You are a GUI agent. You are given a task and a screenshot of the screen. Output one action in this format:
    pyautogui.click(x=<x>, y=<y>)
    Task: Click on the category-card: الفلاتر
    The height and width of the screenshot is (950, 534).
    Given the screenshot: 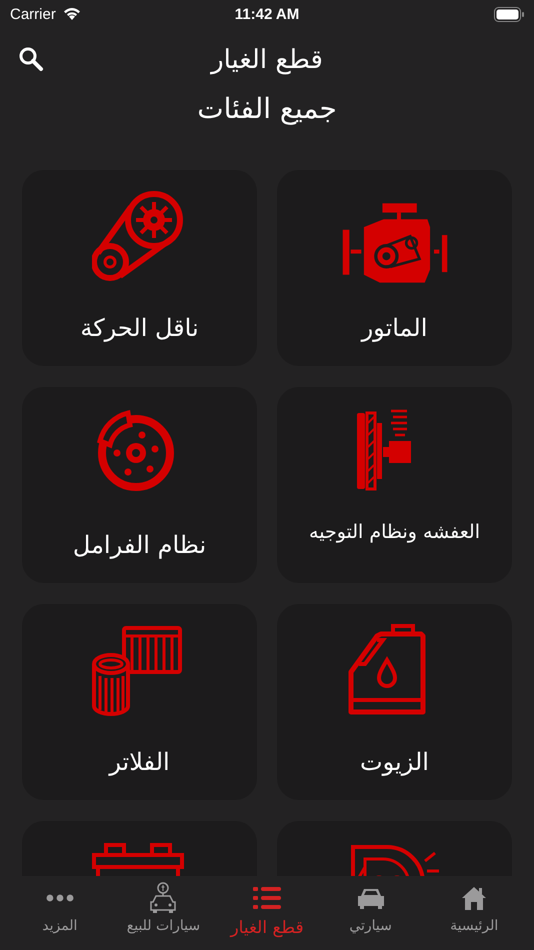 What is the action you would take?
    pyautogui.click(x=139, y=702)
    